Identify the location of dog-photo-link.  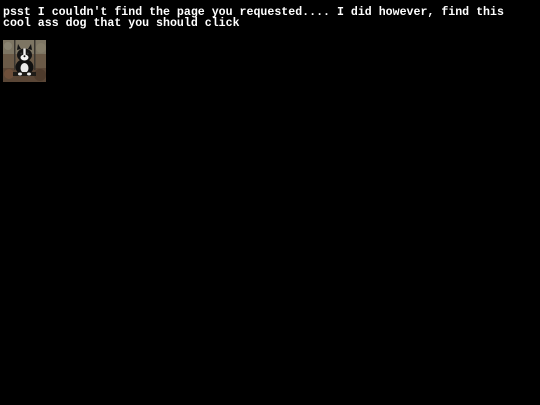
(24, 61).